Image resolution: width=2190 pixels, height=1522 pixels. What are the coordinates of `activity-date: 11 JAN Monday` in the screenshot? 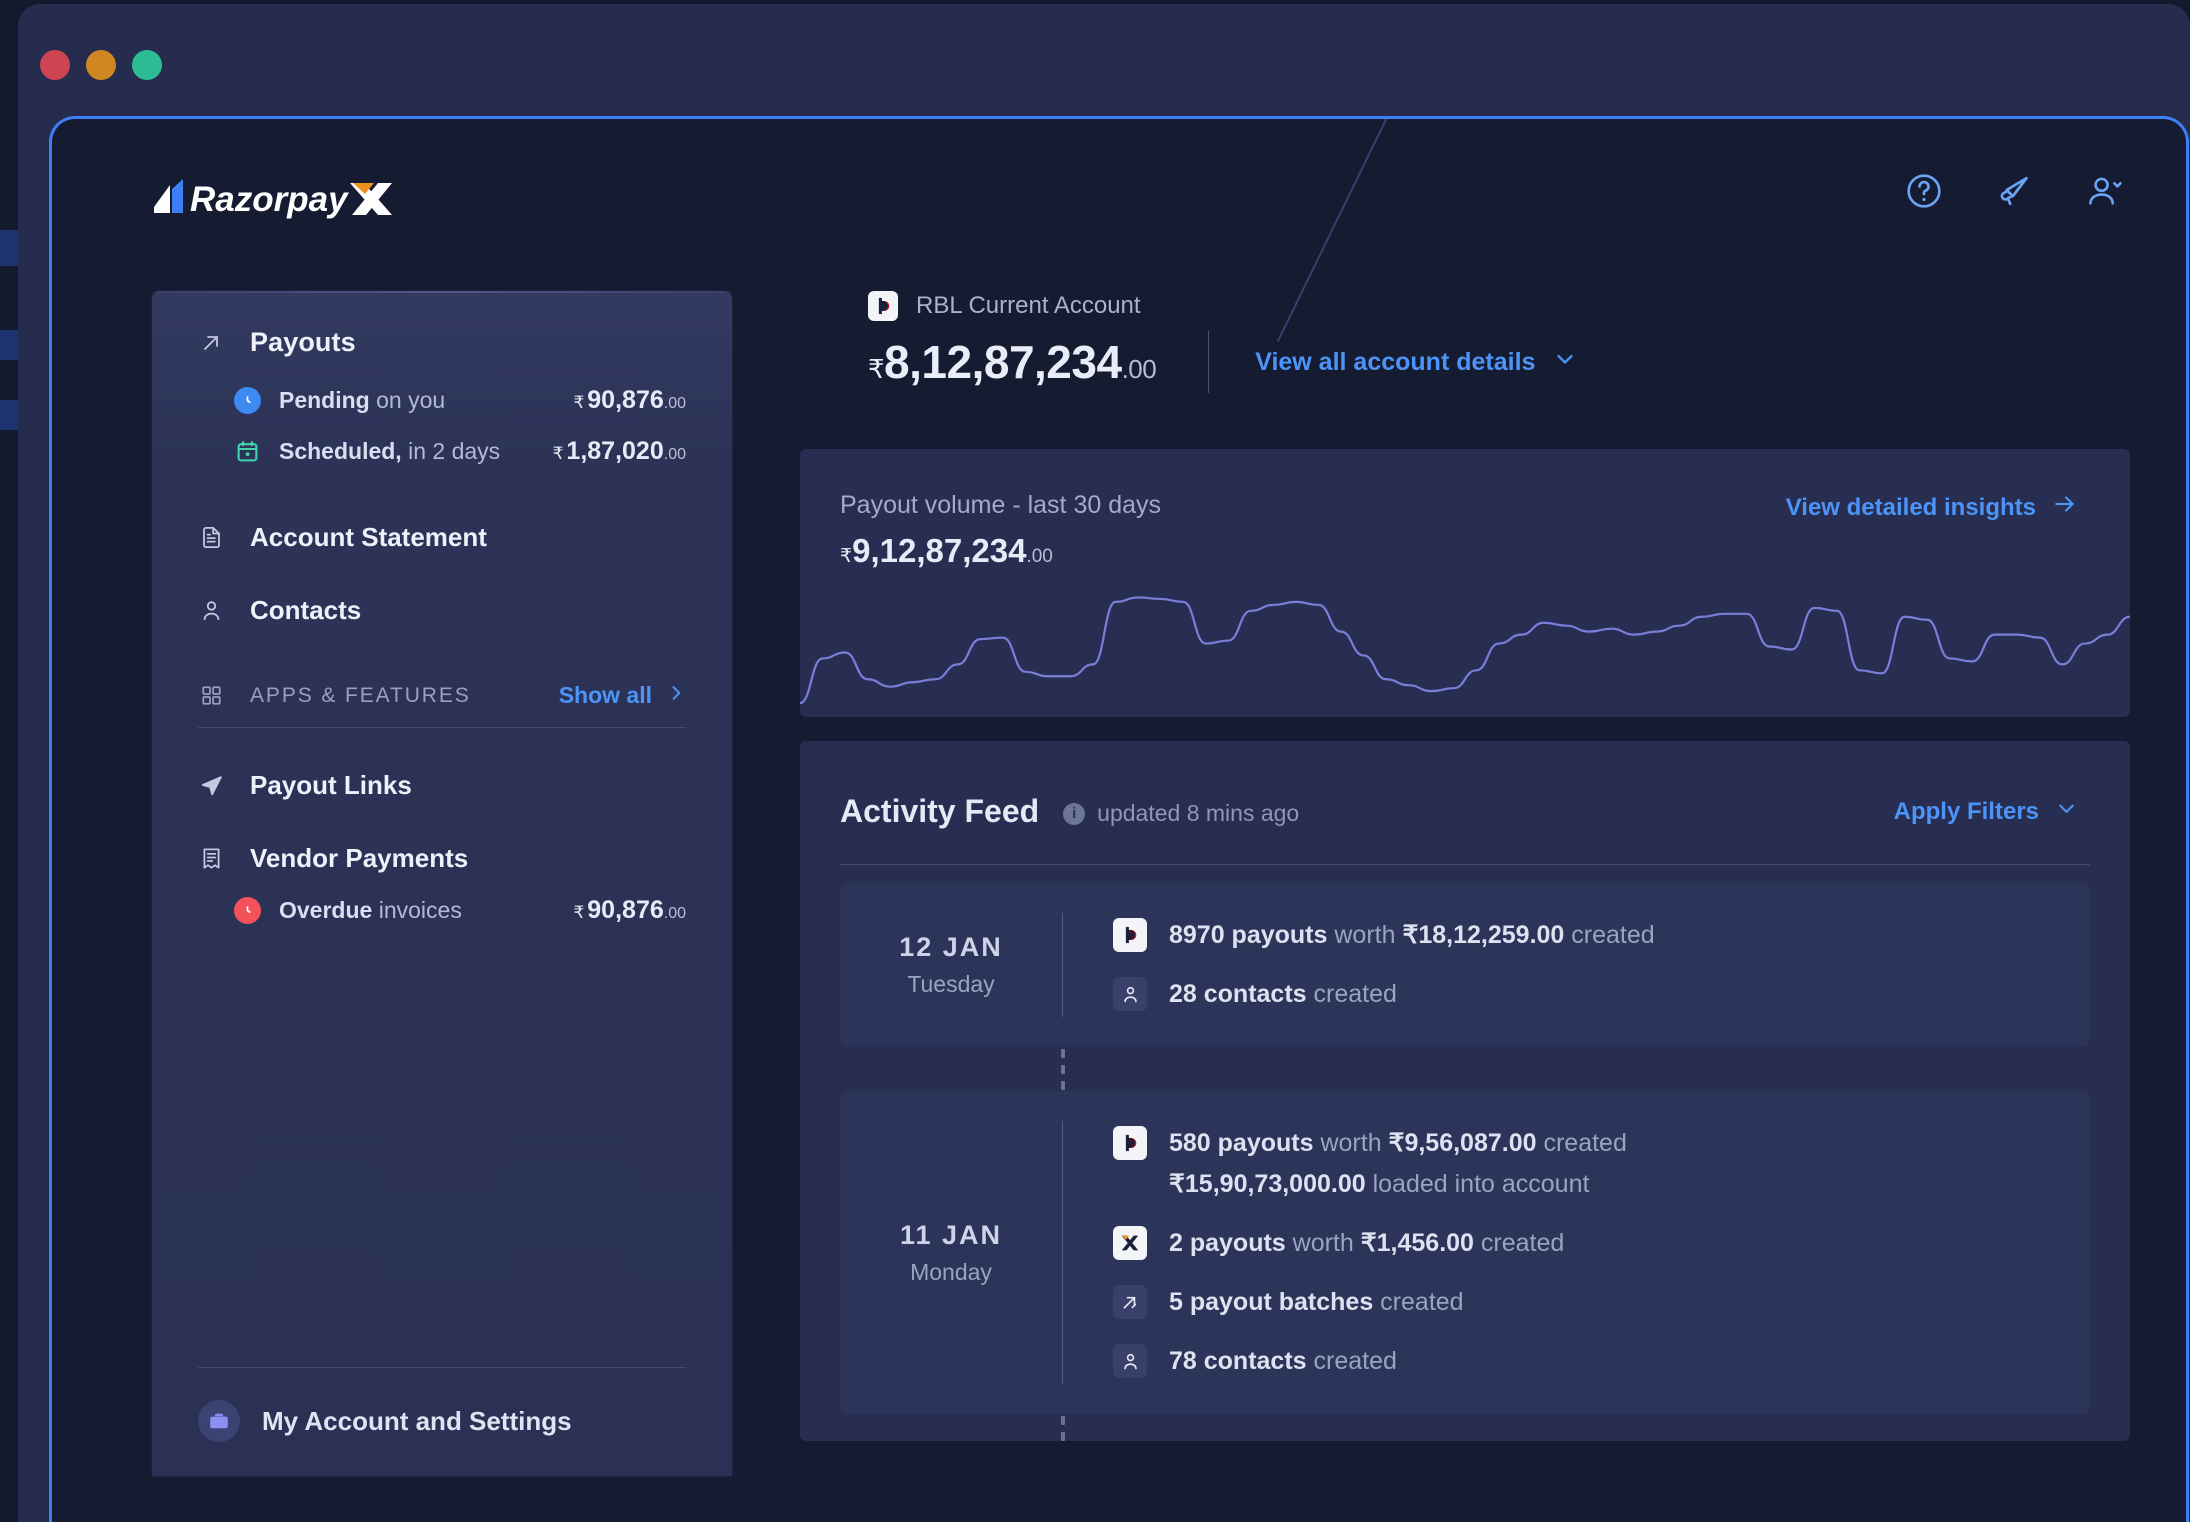 It's located at (951, 1252).